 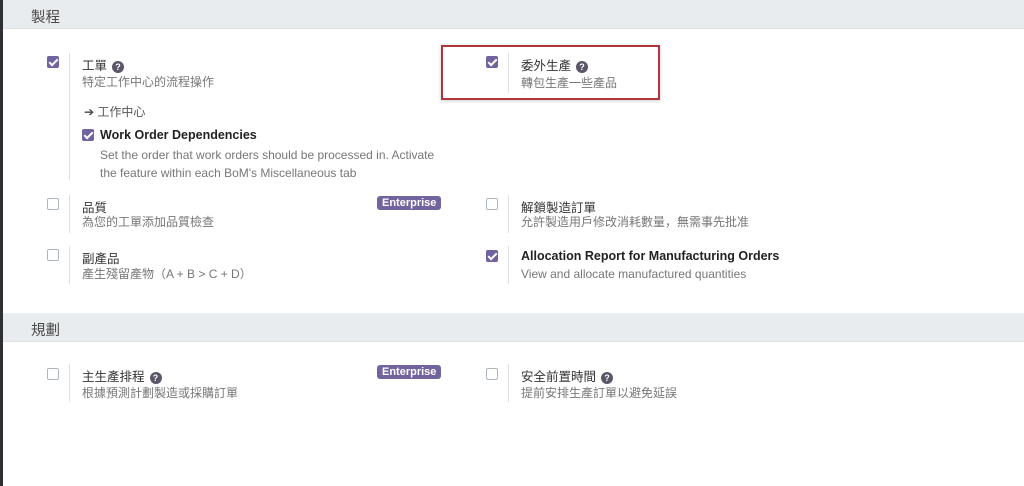 I want to click on section-header-planning: 規劃, so click(x=513, y=327).